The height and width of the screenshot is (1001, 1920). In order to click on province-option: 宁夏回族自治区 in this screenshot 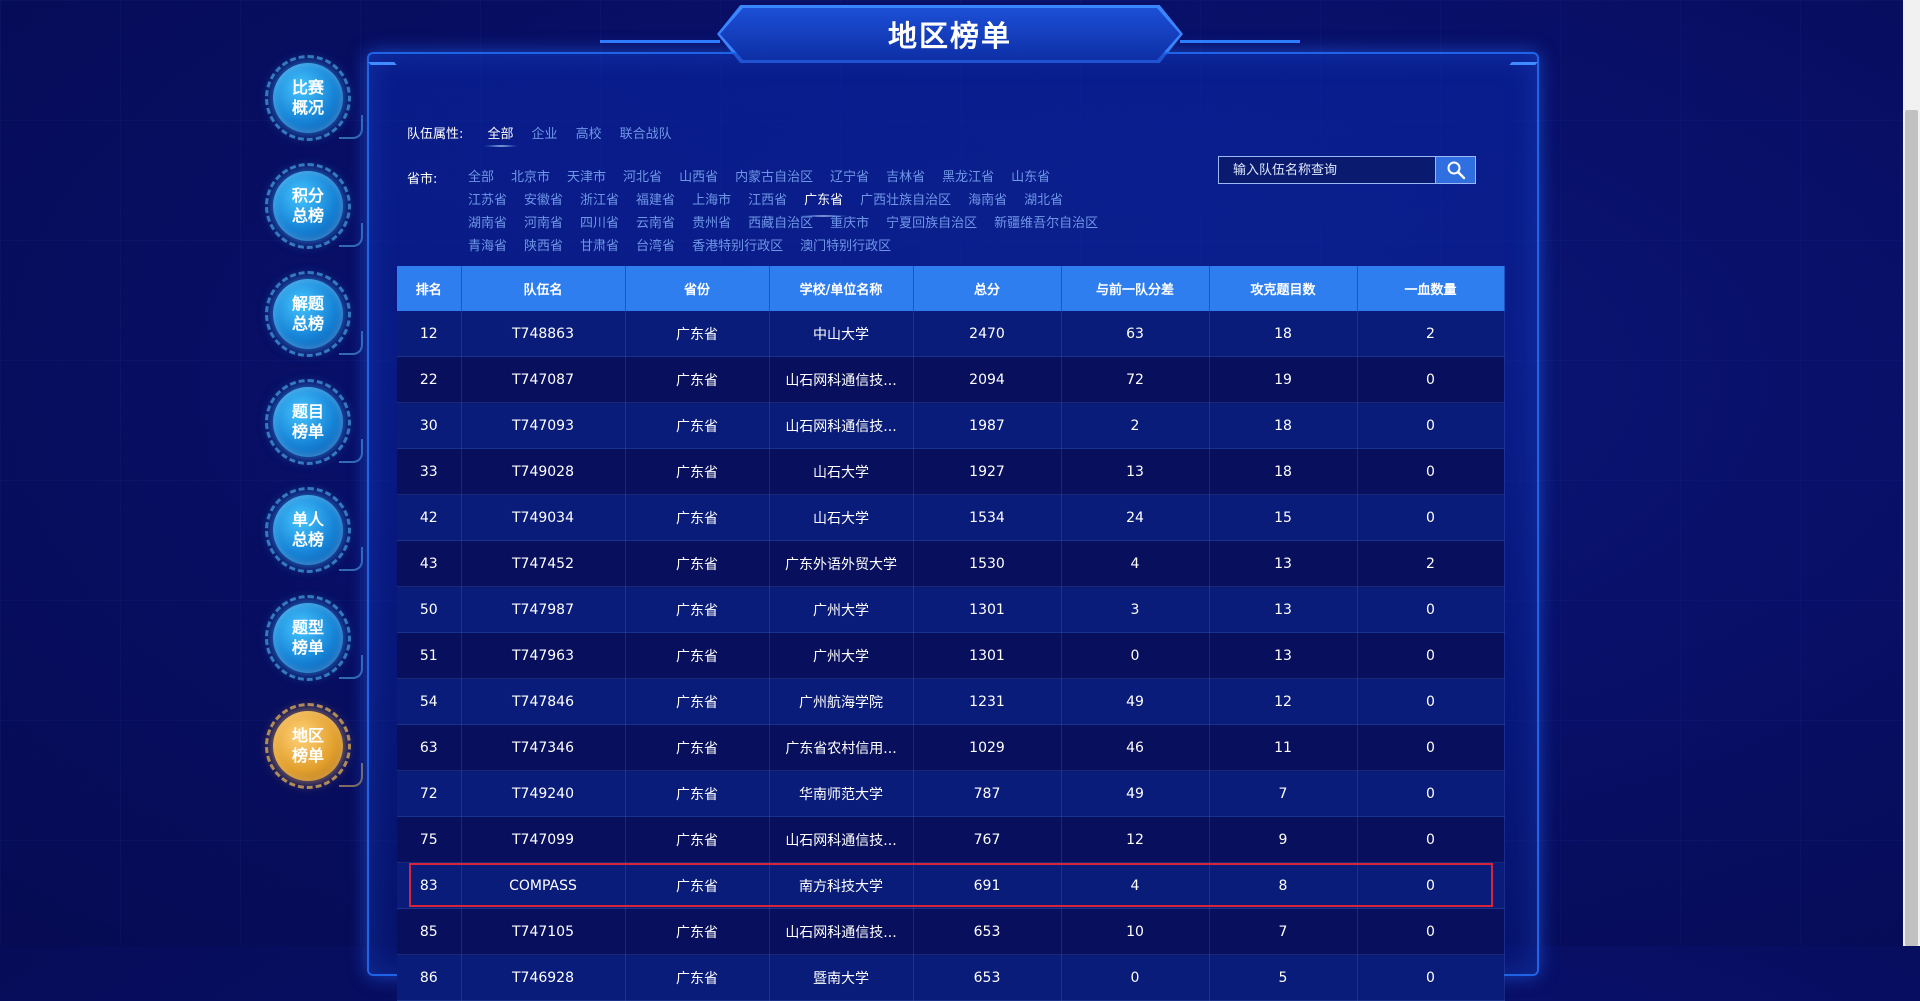, I will do `click(931, 223)`.